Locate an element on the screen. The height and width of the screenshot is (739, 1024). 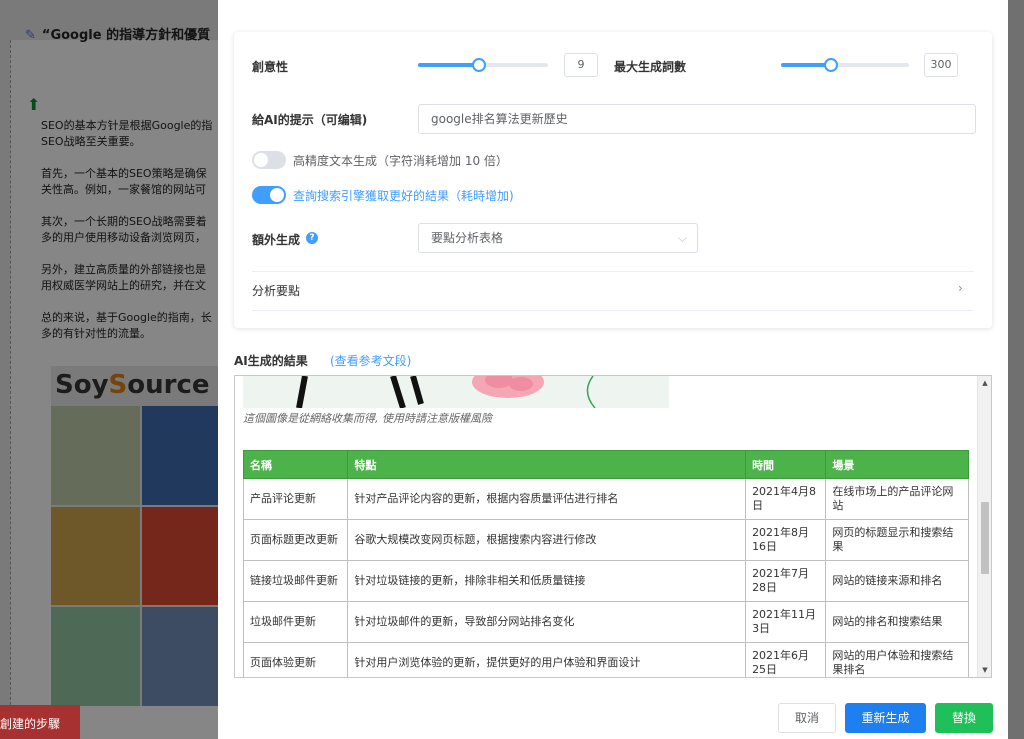
result-image-graphic is located at coordinates (456, 392).